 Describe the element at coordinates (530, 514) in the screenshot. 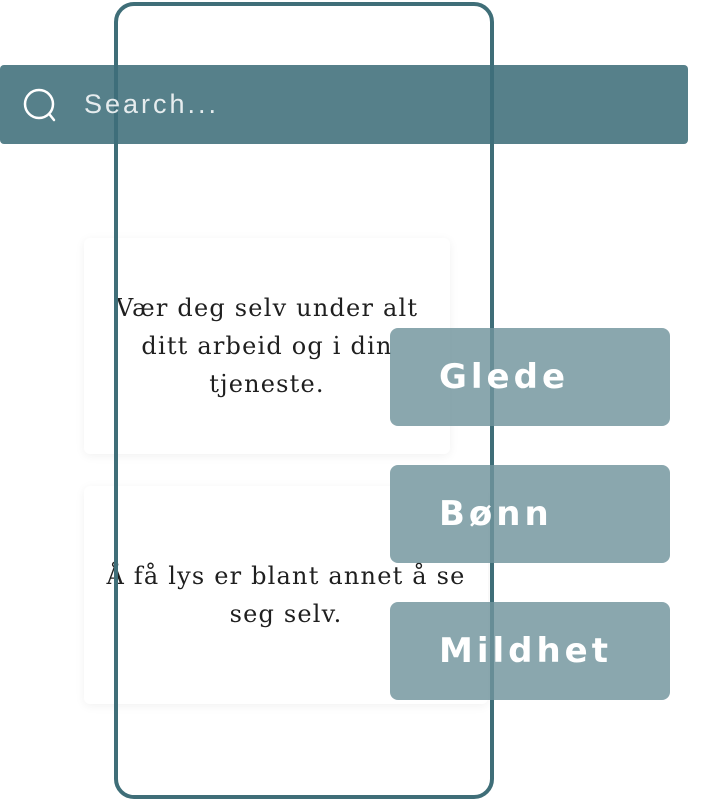

I see `tag-bonn: Bønn` at that location.